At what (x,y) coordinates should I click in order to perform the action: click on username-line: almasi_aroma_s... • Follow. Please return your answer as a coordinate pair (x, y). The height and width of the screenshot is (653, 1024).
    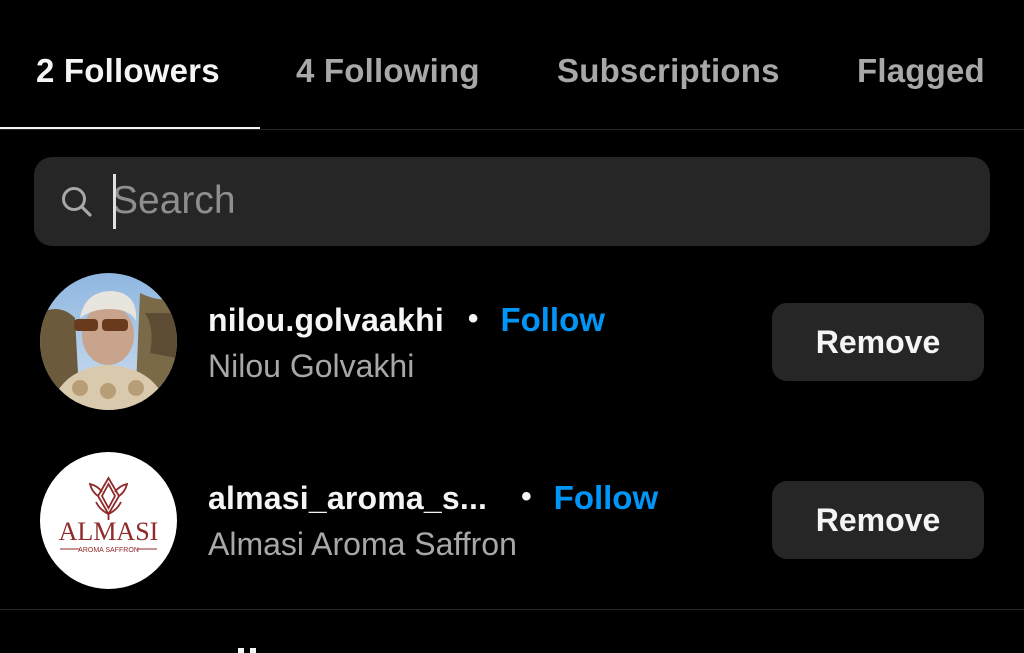
    Looking at the image, I should click on (433, 498).